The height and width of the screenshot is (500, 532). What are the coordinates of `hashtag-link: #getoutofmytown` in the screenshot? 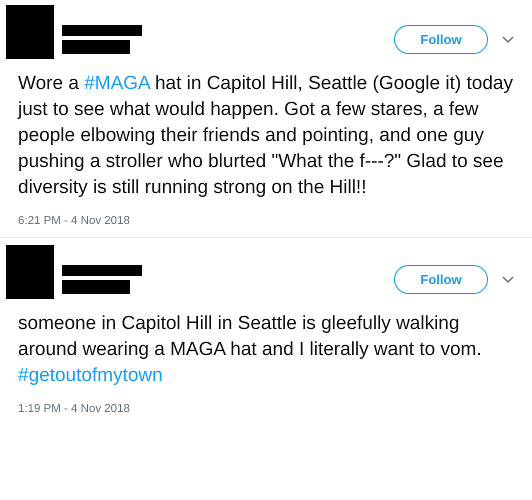 It's located at (90, 375).